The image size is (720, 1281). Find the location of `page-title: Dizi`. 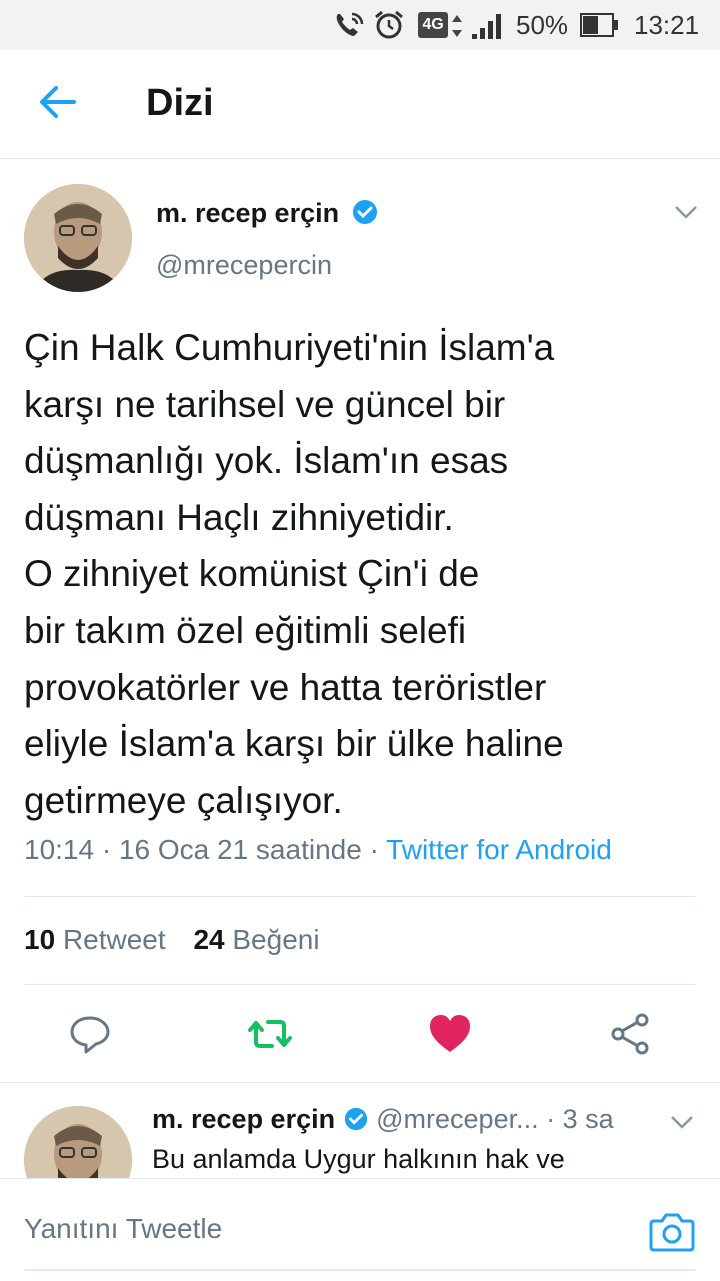

page-title: Dizi is located at coordinates (180, 103).